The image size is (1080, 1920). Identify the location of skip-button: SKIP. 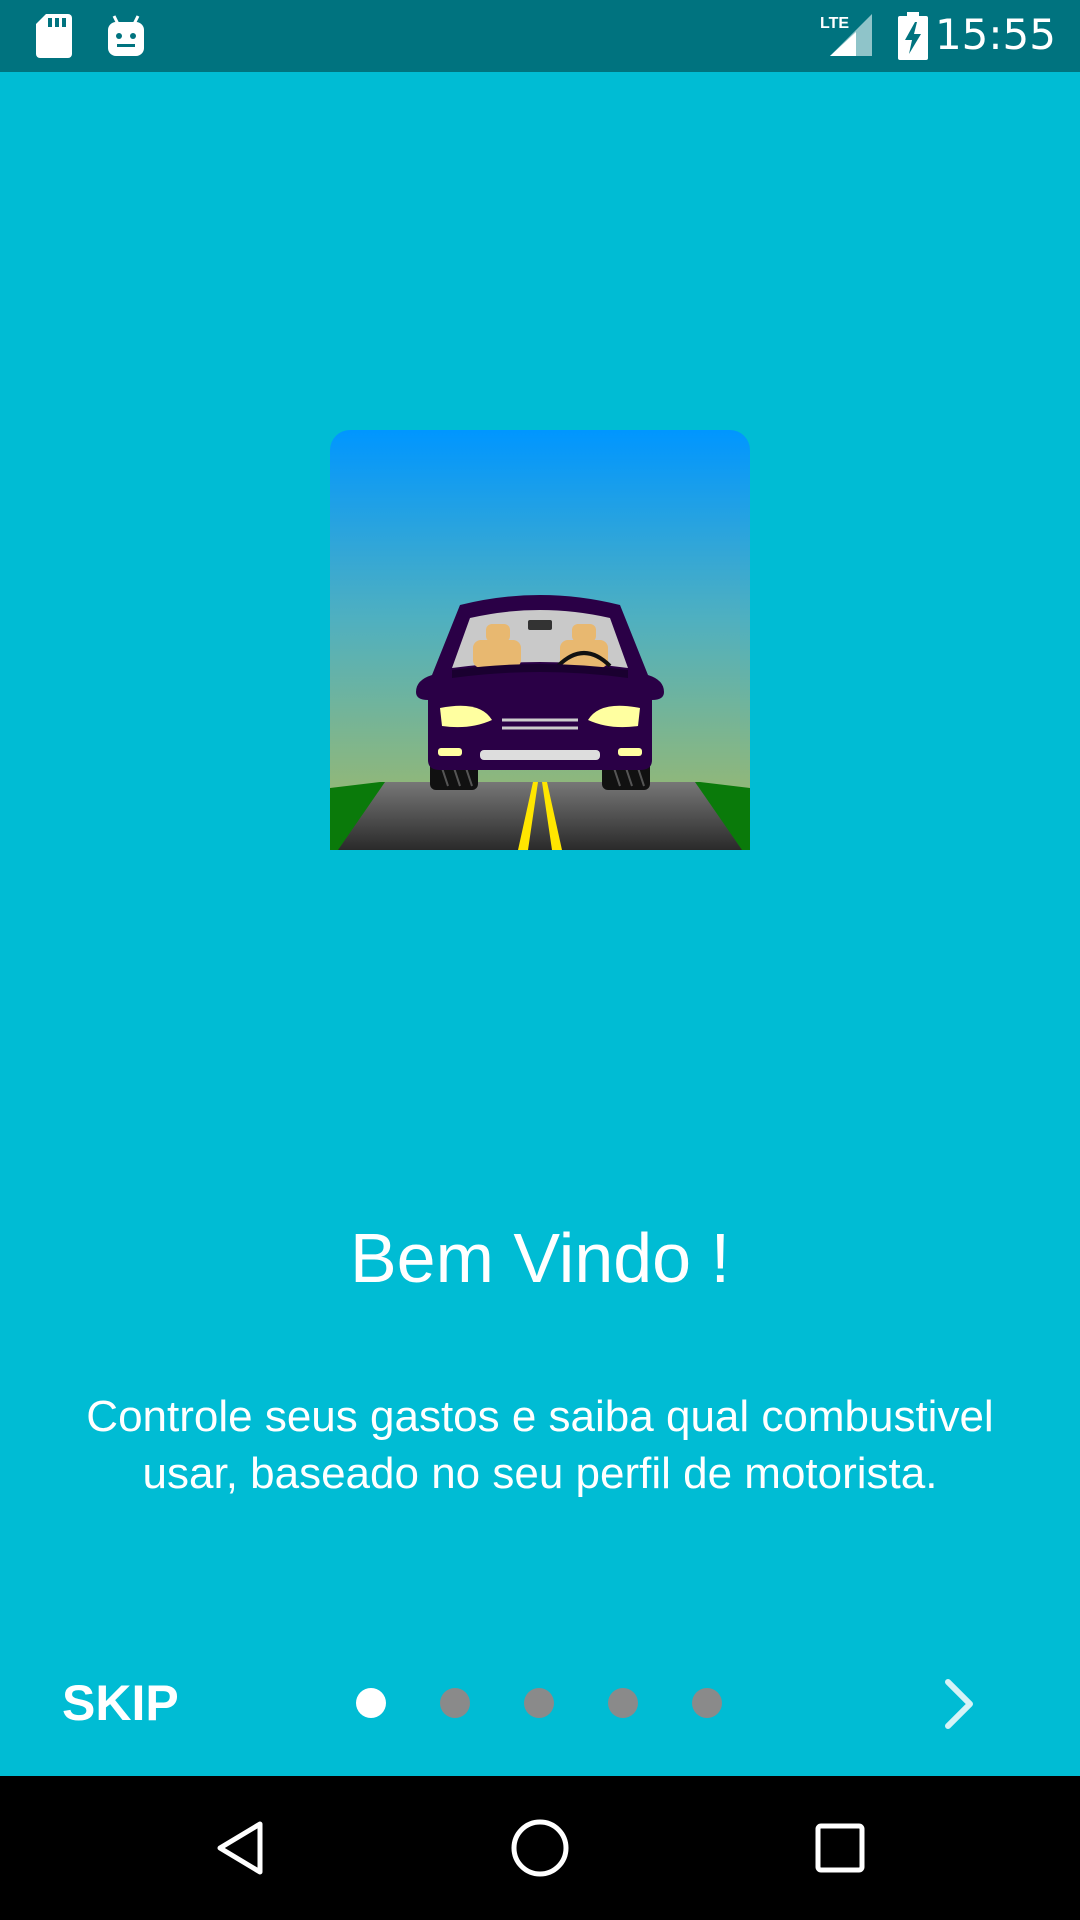
(120, 1703).